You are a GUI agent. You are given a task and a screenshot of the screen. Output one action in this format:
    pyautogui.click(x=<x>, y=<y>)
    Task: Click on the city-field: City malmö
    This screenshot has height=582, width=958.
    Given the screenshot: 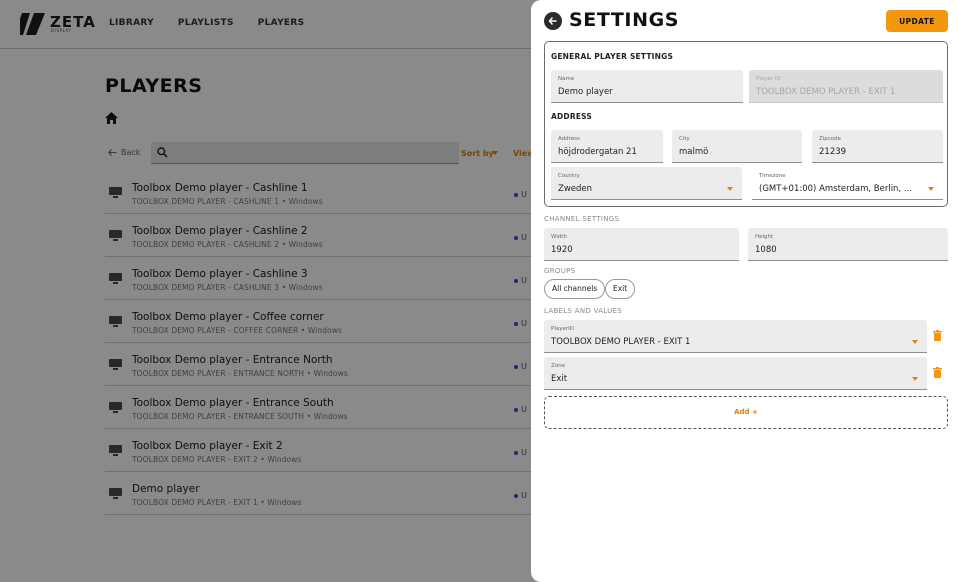 What is the action you would take?
    pyautogui.click(x=737, y=146)
    